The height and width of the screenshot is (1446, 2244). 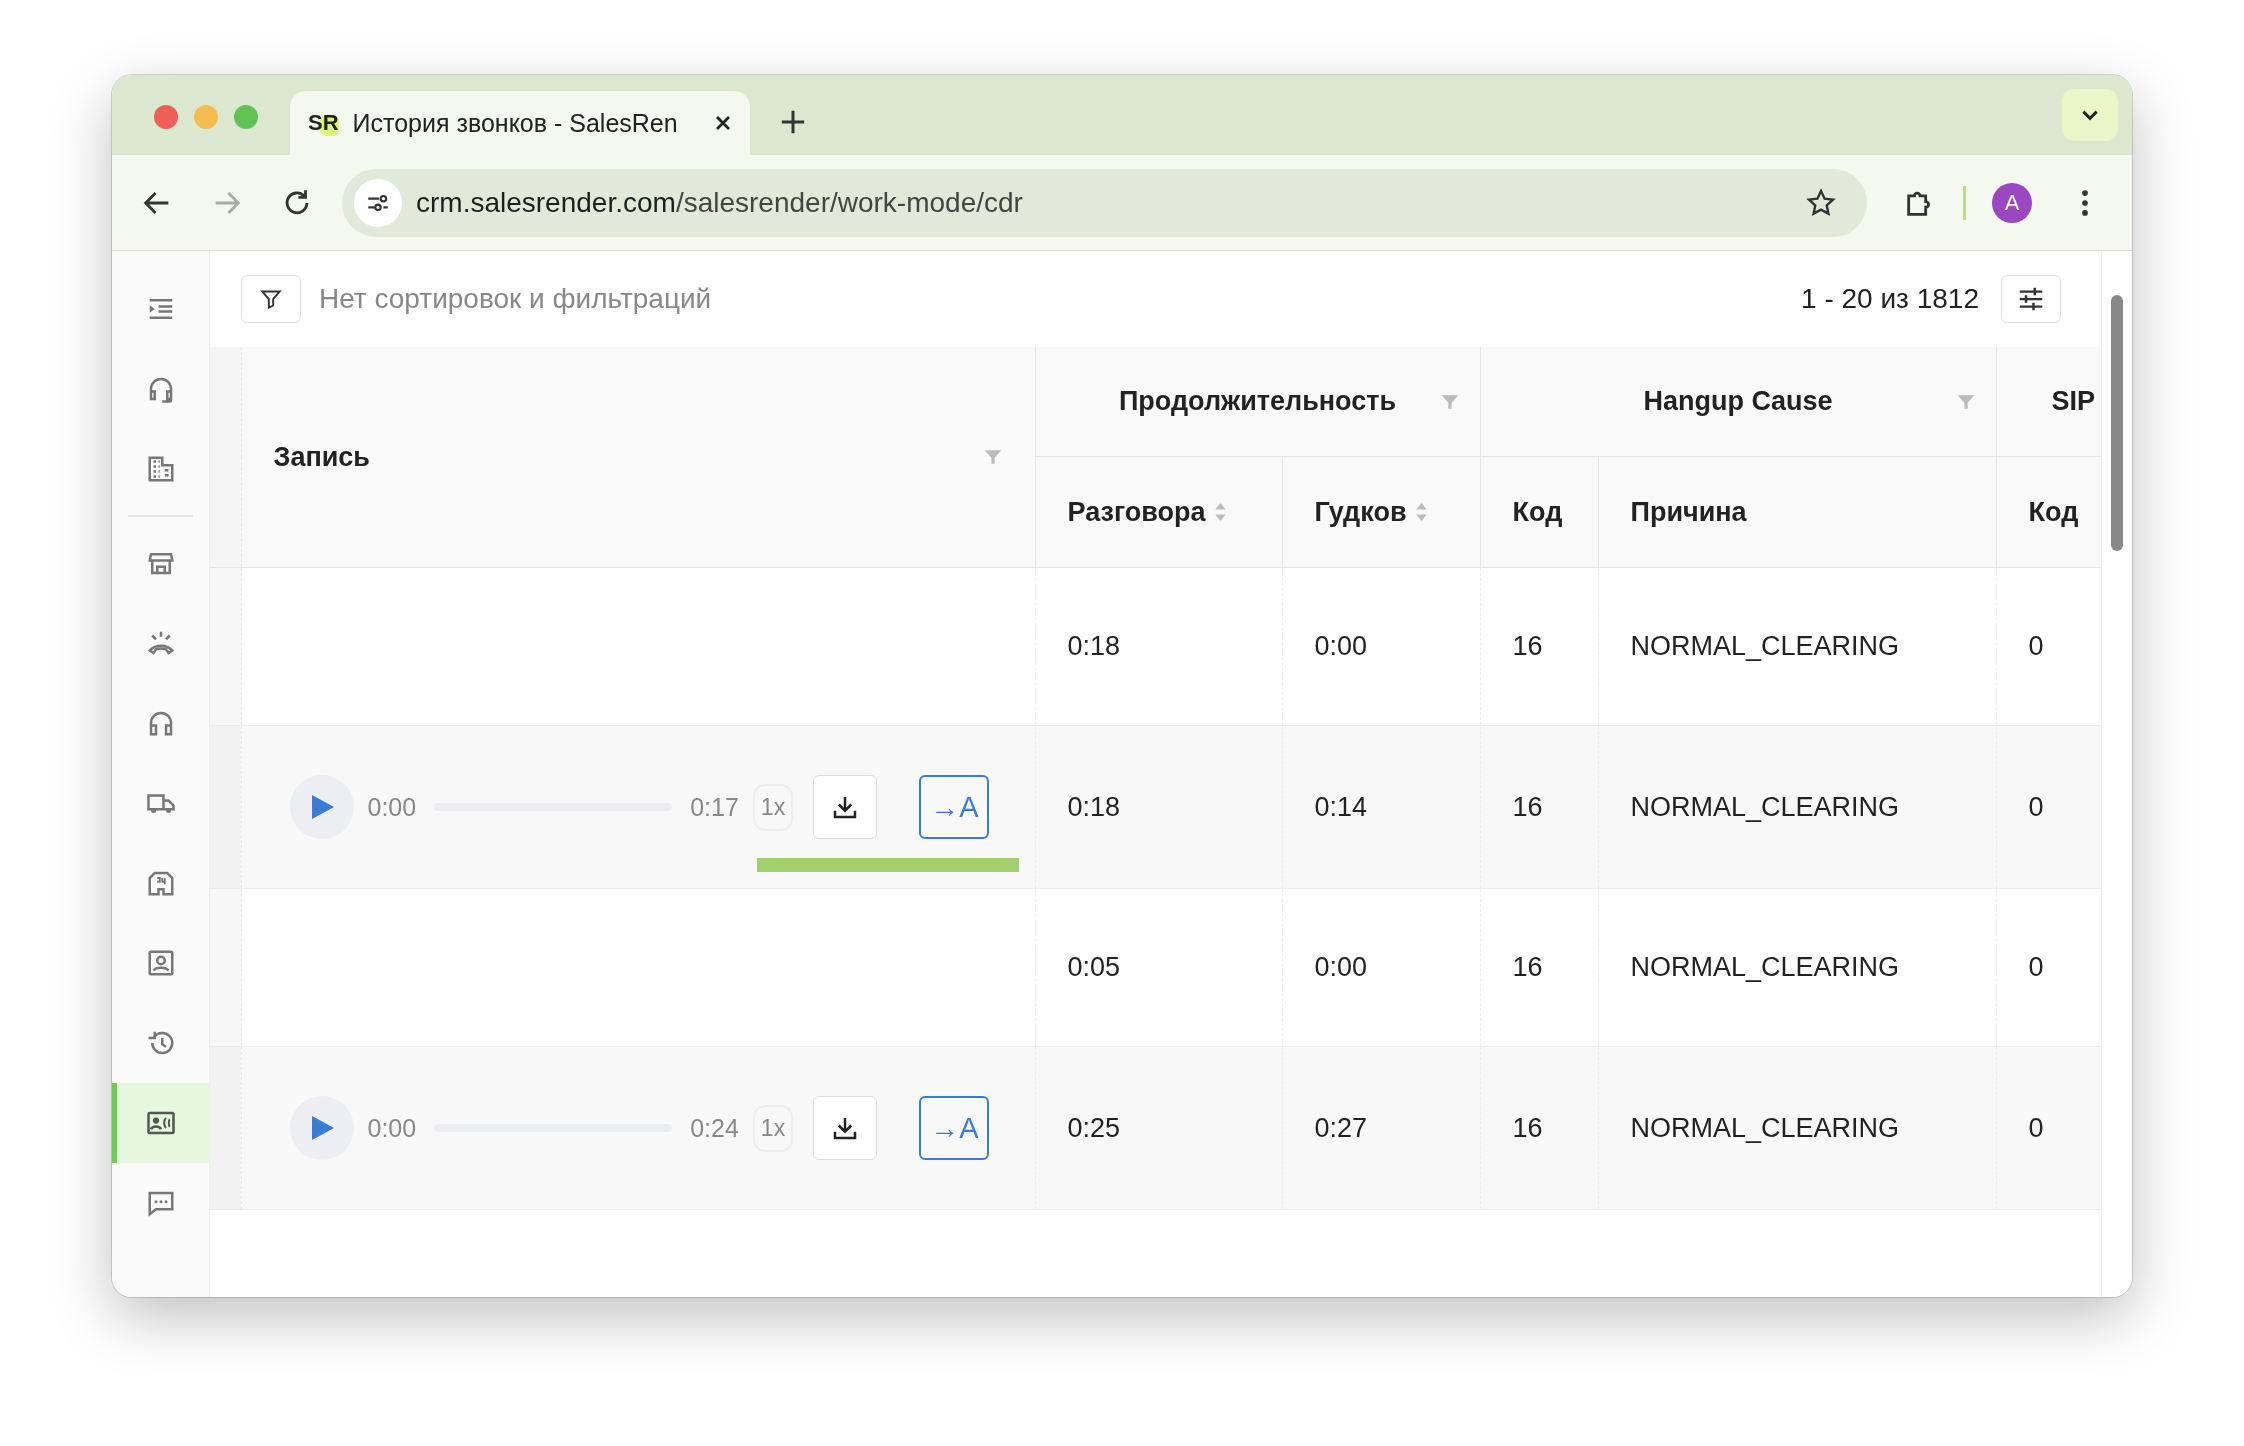 I want to click on profile-avatar: A, so click(x=2012, y=202).